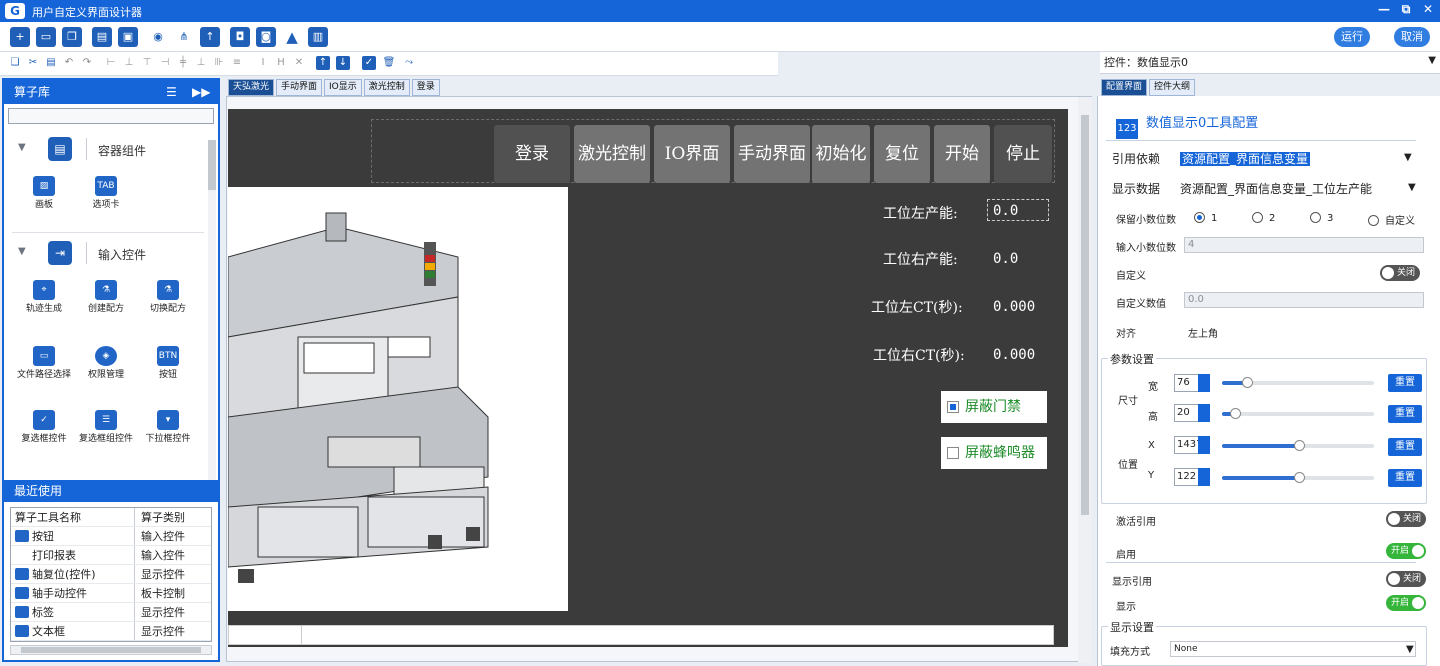  What do you see at coordinates (106, 363) in the screenshot?
I see `library-item-permission: ◈ 权限管理` at bounding box center [106, 363].